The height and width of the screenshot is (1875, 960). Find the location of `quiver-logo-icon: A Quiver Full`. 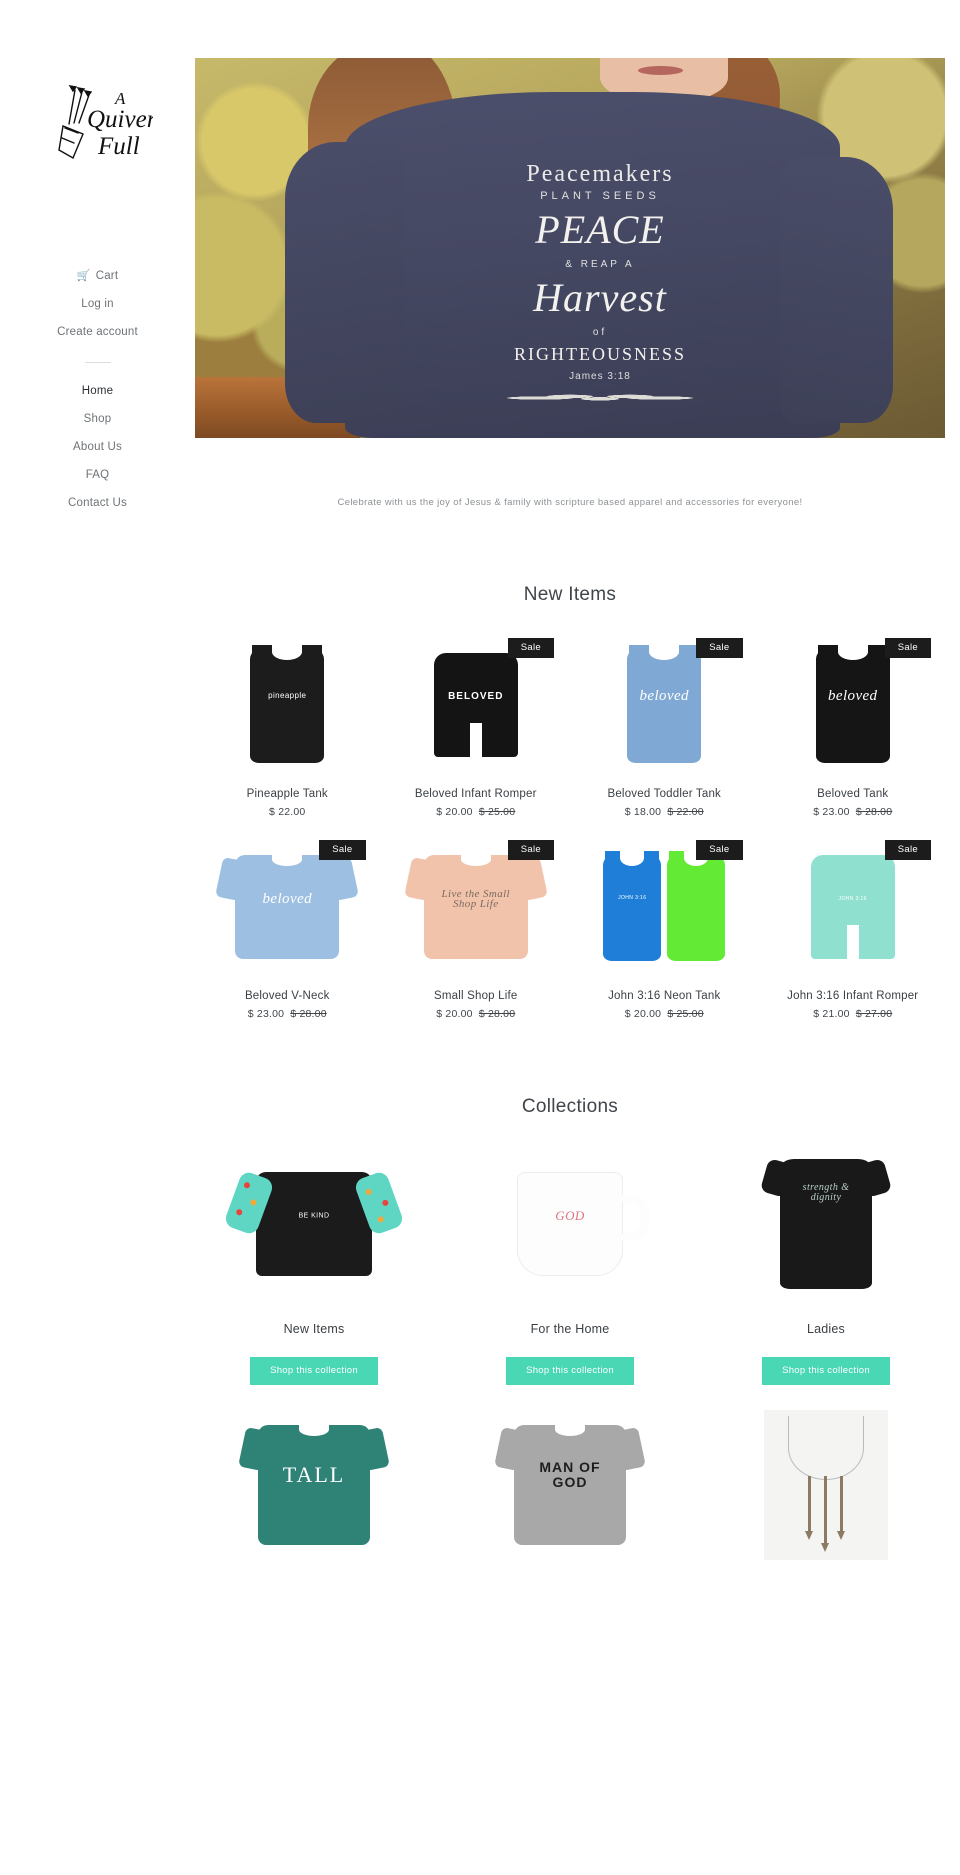

quiver-logo-icon: A Quiver Full is located at coordinates (105, 122).